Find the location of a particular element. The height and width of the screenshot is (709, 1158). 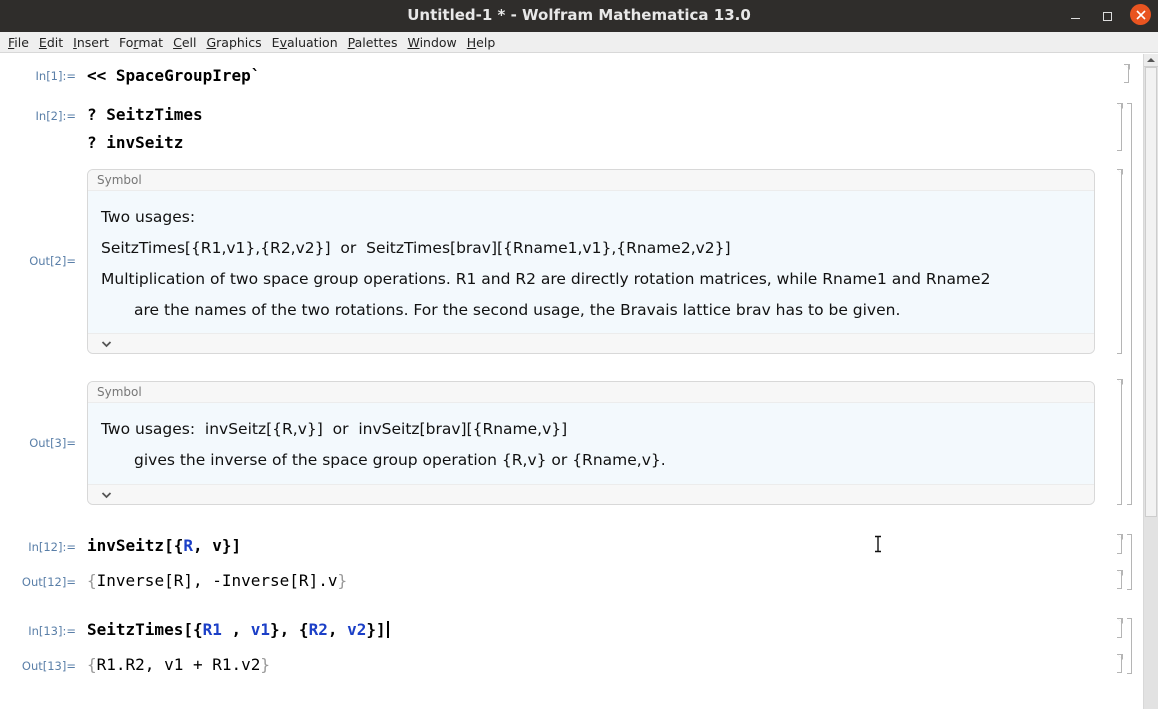

menu-format: Format is located at coordinates (141, 42).